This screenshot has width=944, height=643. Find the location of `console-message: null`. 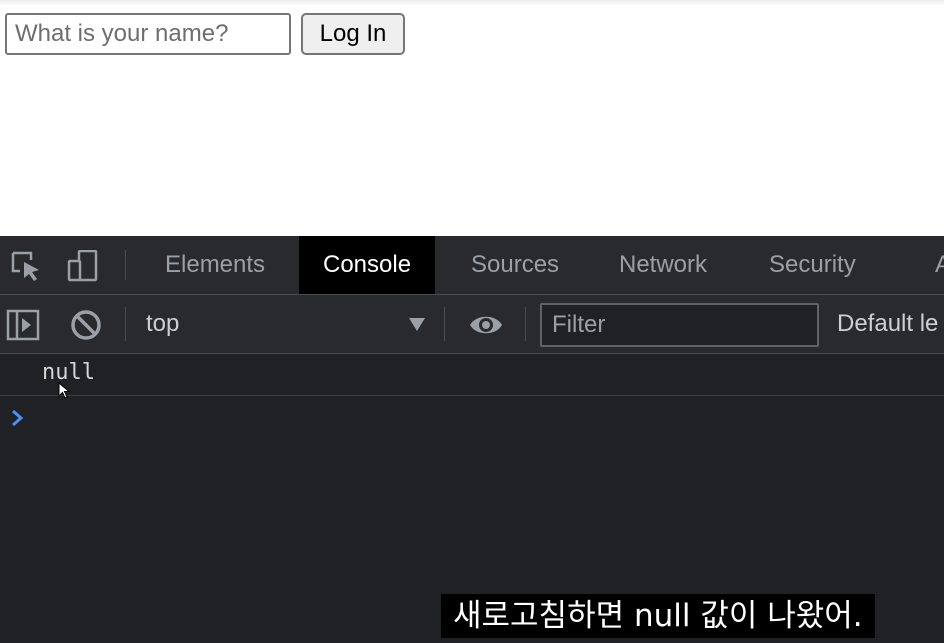

console-message: null is located at coordinates (472, 375).